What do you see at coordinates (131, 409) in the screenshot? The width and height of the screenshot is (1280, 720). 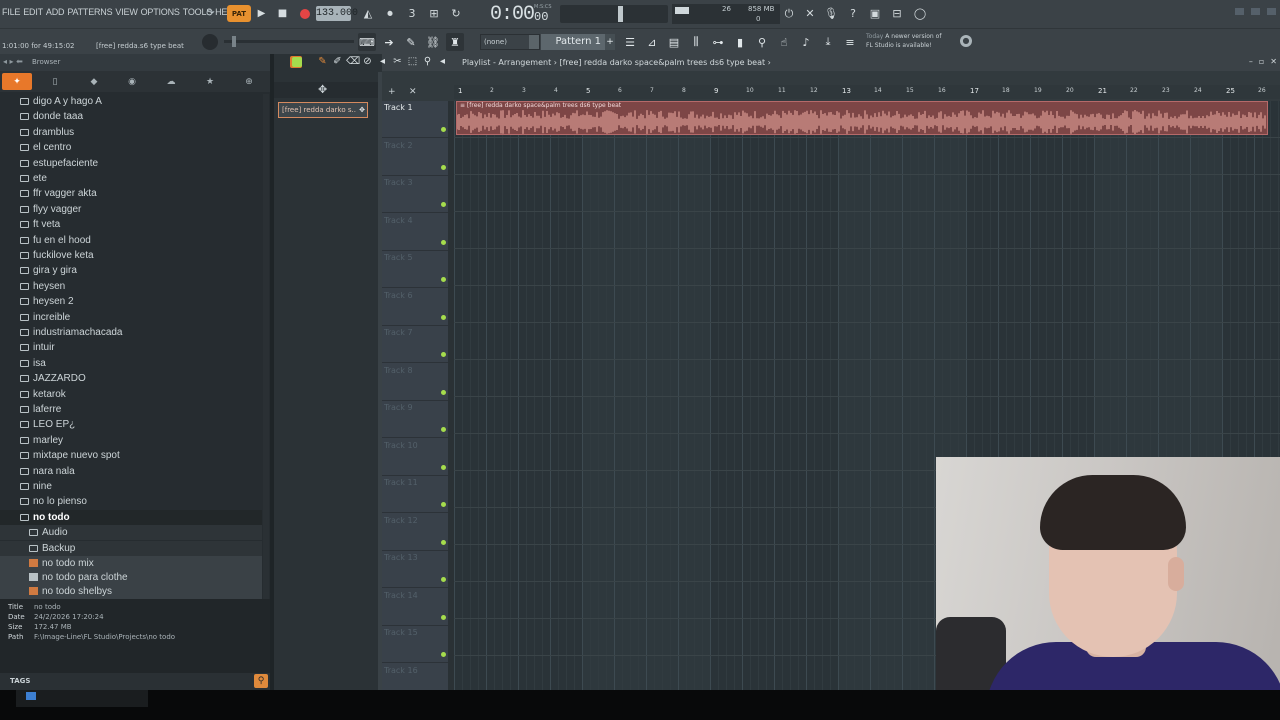 I see `browser-folder: laferre` at bounding box center [131, 409].